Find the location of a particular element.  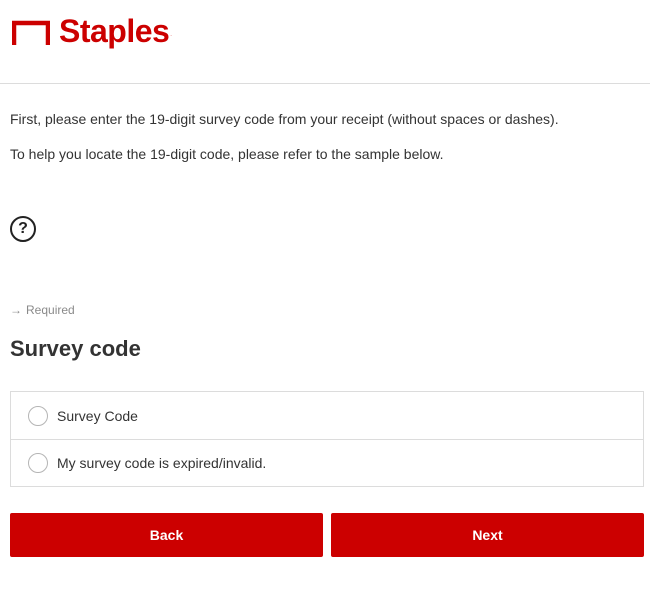

brand-trademark: . is located at coordinates (171, 35).